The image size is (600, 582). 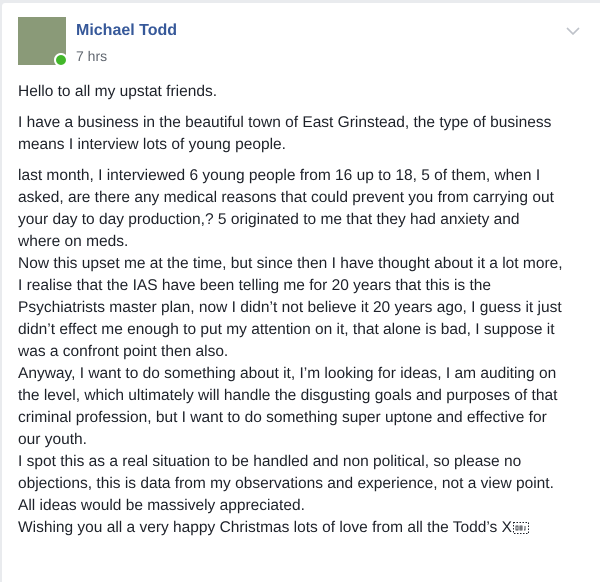 What do you see at coordinates (520, 528) in the screenshot?
I see `object-replacement-icon` at bounding box center [520, 528].